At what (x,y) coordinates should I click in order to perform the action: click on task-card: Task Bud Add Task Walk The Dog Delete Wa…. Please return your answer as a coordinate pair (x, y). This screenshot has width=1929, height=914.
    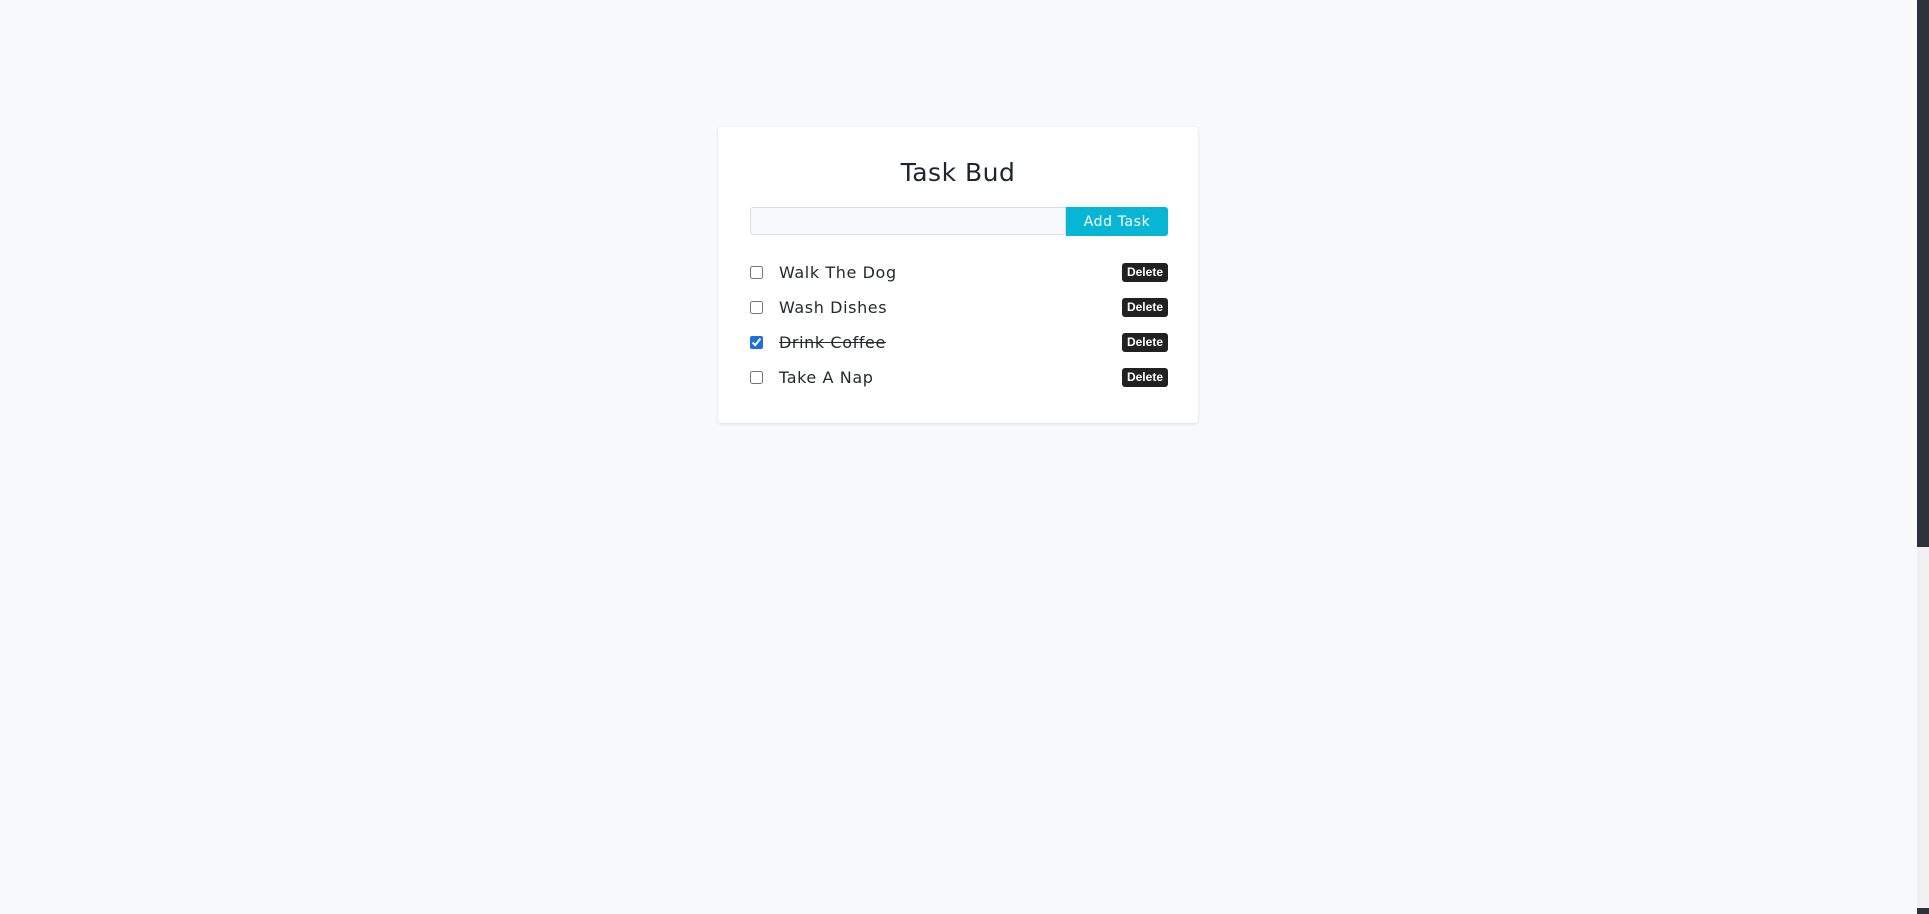
    Looking at the image, I should click on (958, 275).